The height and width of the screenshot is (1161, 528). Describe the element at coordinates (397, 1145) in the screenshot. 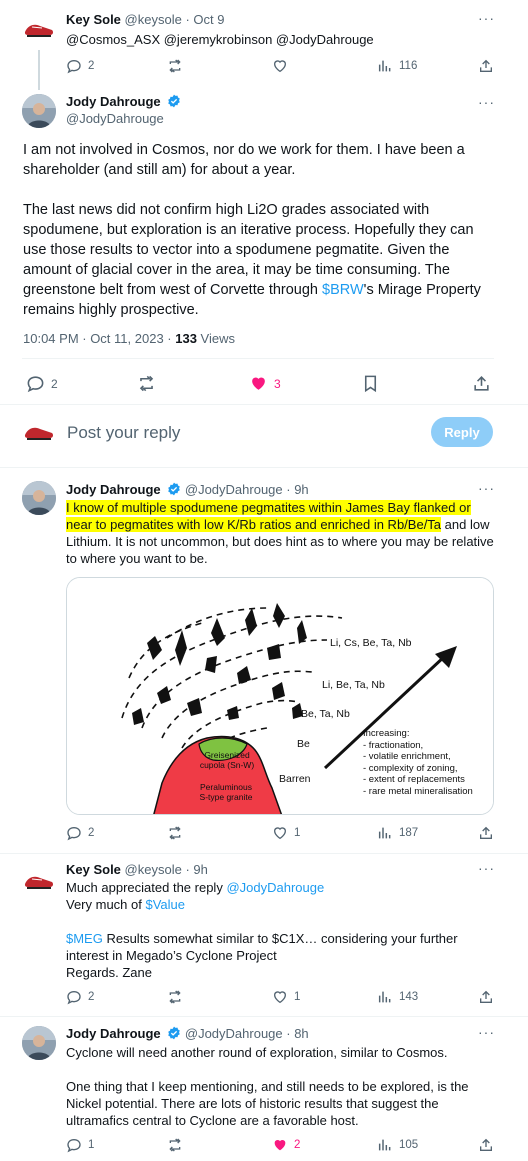

I see `views-button: 105` at that location.